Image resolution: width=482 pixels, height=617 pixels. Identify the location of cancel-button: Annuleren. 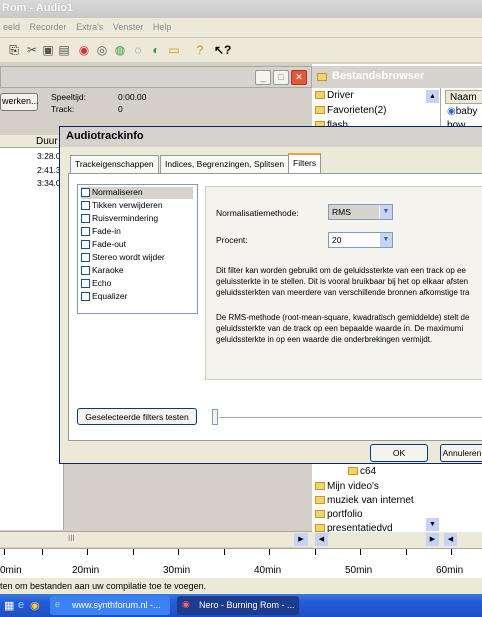
(461, 453).